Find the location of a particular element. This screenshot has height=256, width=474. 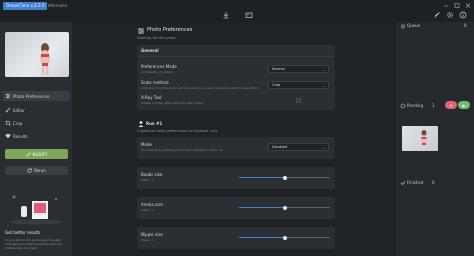

sidebar-item-editor: Editor is located at coordinates (36, 110).